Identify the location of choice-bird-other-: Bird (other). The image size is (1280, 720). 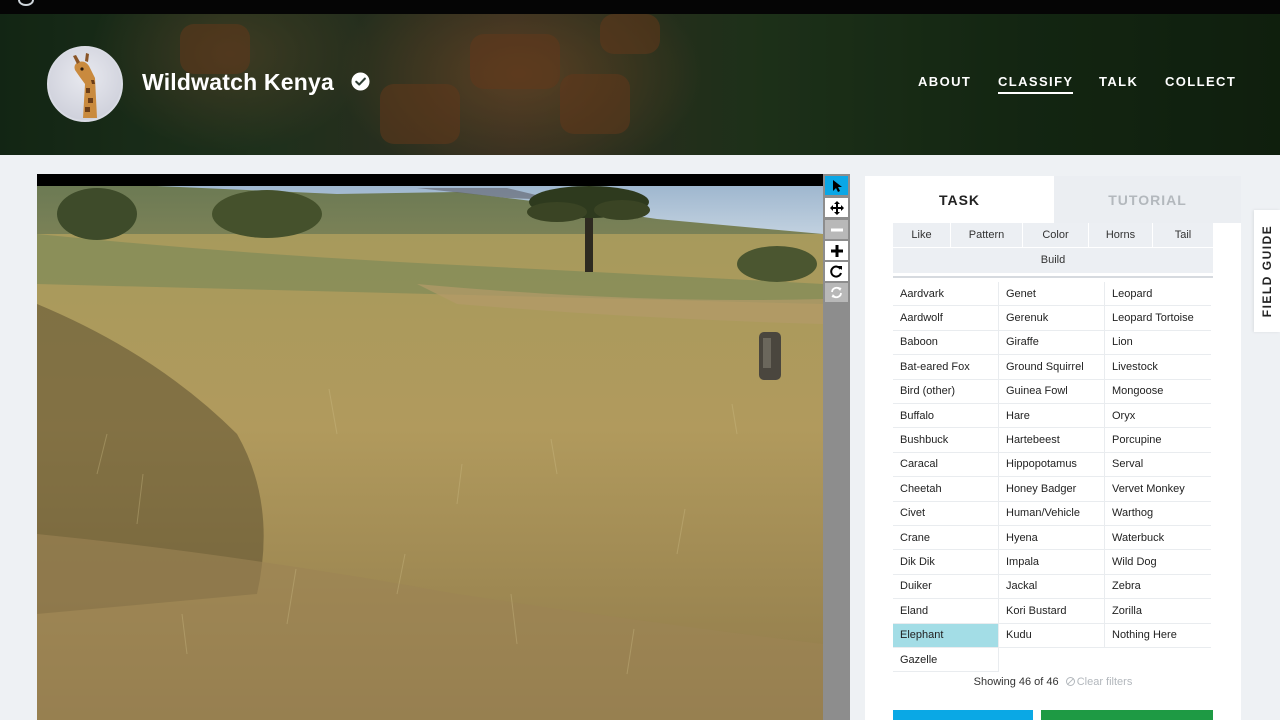
(946, 391).